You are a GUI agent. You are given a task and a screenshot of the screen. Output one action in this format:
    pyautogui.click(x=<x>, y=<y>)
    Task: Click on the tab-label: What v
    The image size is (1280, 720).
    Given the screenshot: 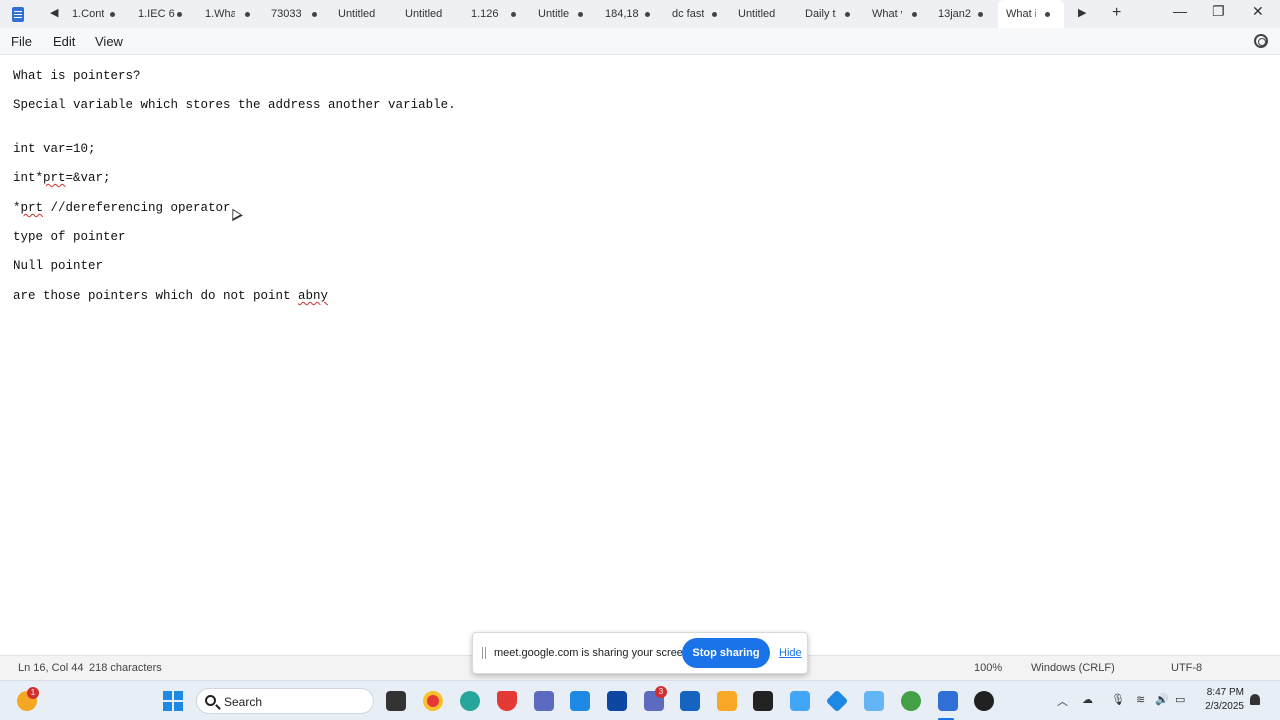 What is the action you would take?
    pyautogui.click(x=887, y=14)
    